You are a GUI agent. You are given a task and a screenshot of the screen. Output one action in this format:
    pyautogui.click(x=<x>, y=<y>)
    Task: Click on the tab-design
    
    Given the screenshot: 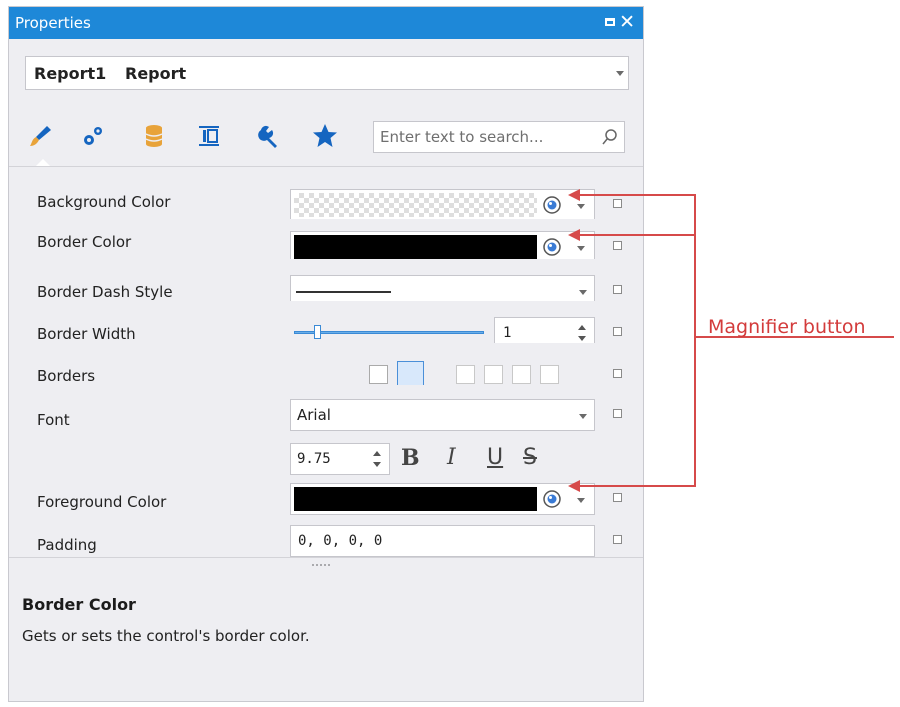 What is the action you would take?
    pyautogui.click(x=269, y=136)
    